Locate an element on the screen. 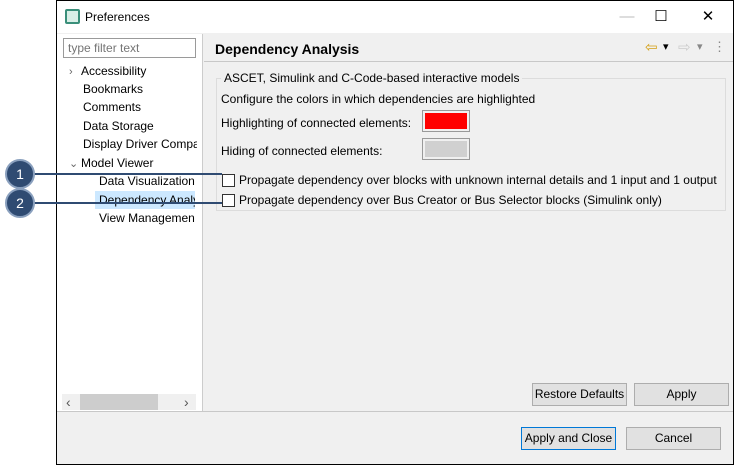 The width and height of the screenshot is (734, 465). tree-item-accessibility: › Accessibility is located at coordinates (127, 71).